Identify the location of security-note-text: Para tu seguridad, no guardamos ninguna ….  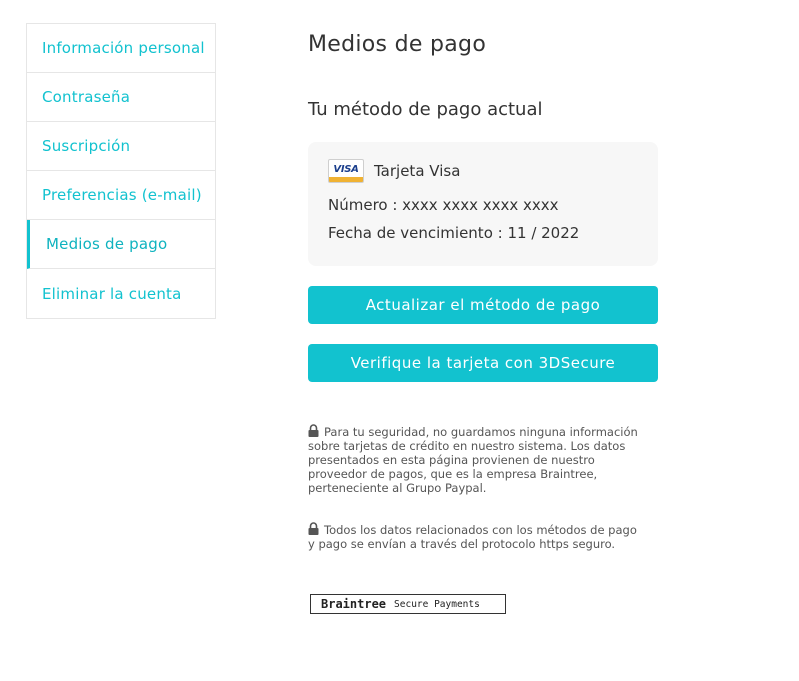
(473, 460).